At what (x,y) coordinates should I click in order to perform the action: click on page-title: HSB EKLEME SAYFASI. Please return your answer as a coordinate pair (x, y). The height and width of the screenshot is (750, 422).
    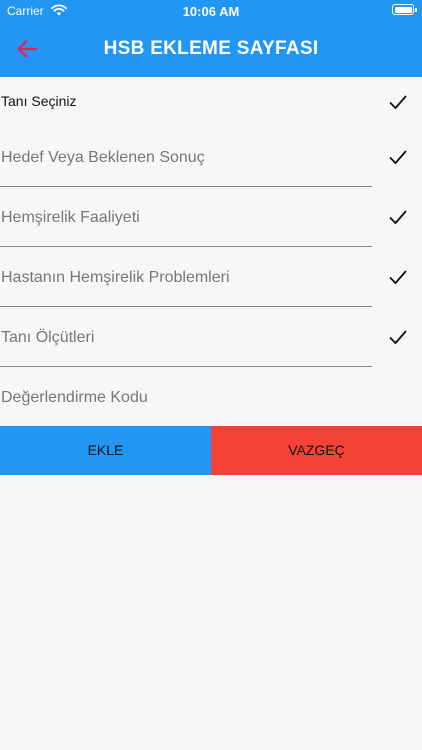
    Looking at the image, I should click on (211, 48).